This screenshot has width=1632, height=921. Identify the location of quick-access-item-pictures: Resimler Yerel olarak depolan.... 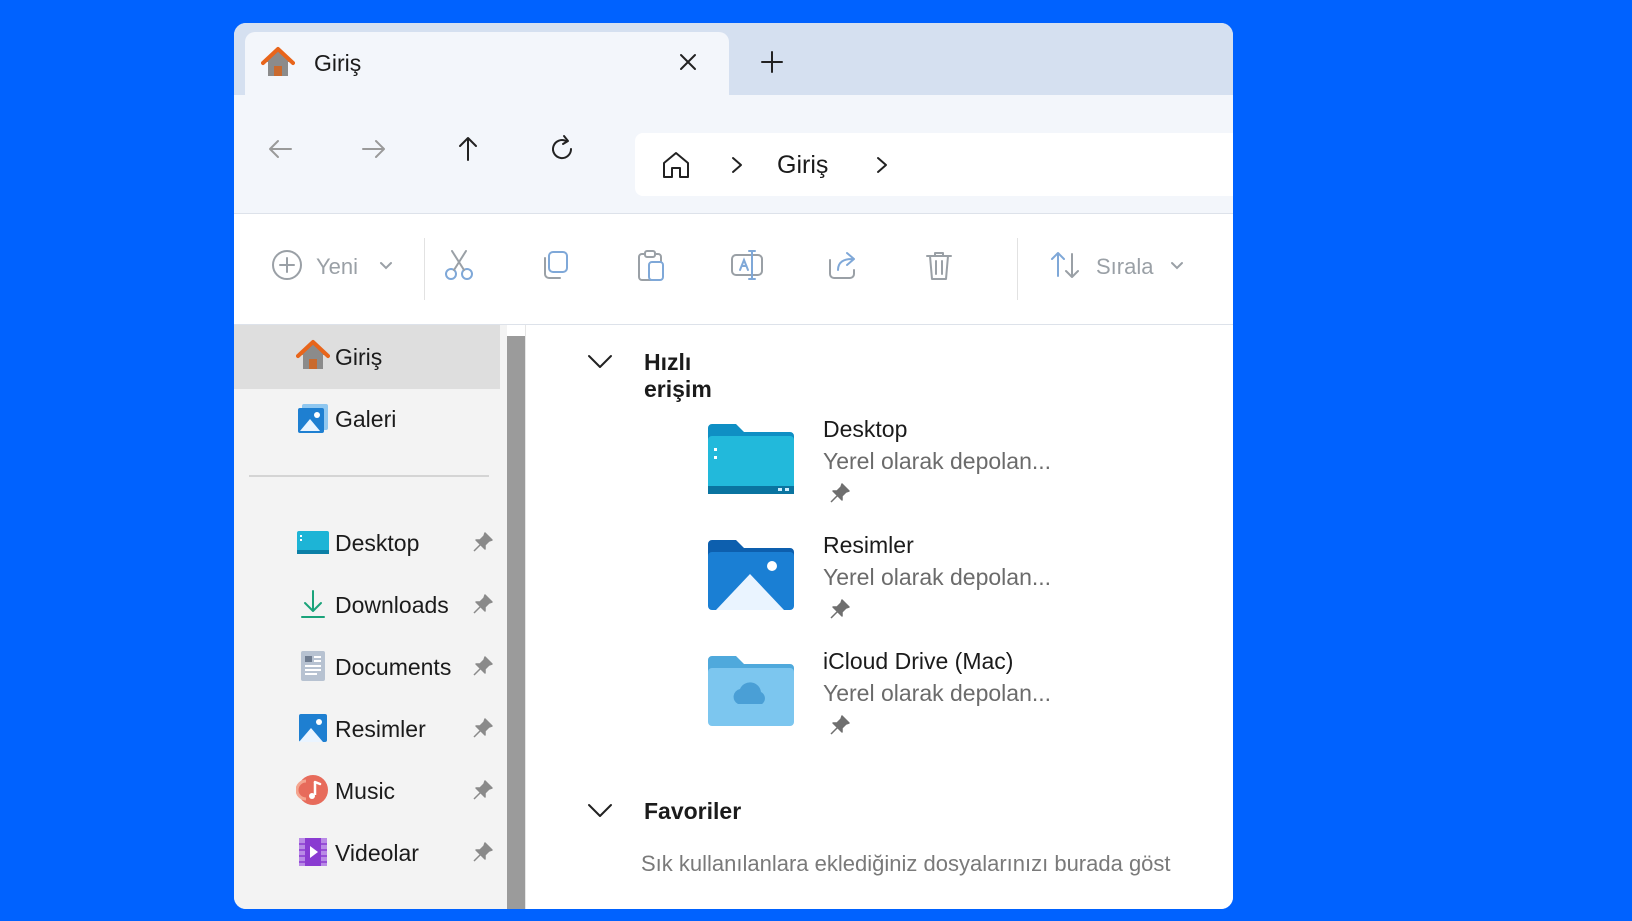
(956, 588).